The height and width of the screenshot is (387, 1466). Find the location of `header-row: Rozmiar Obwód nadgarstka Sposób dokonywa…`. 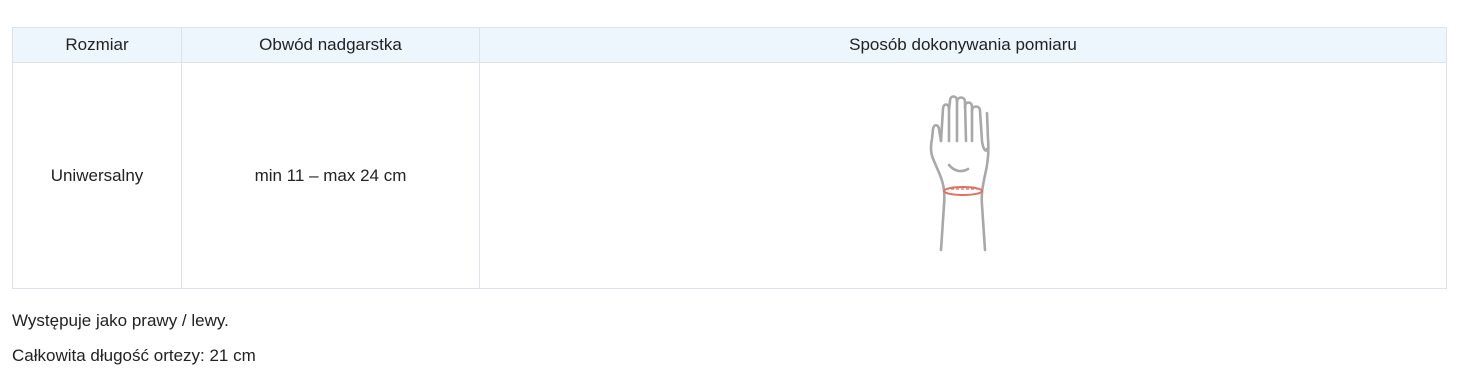

header-row: Rozmiar Obwód nadgarstka Sposób dokonywa… is located at coordinates (729, 45).